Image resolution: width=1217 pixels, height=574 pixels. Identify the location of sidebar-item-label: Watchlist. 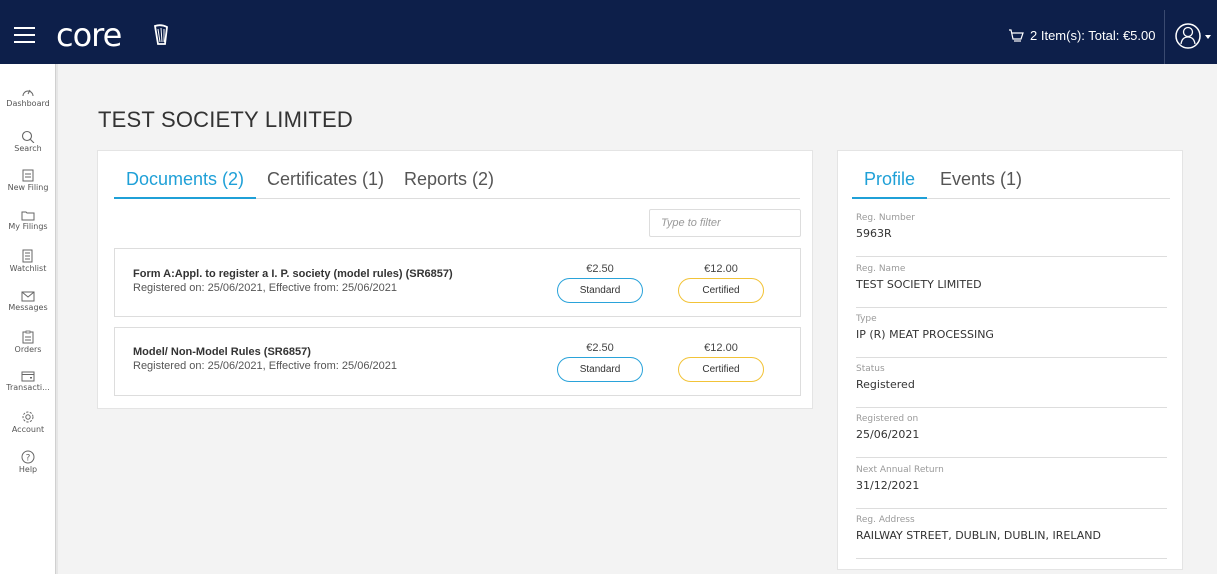
(28, 268).